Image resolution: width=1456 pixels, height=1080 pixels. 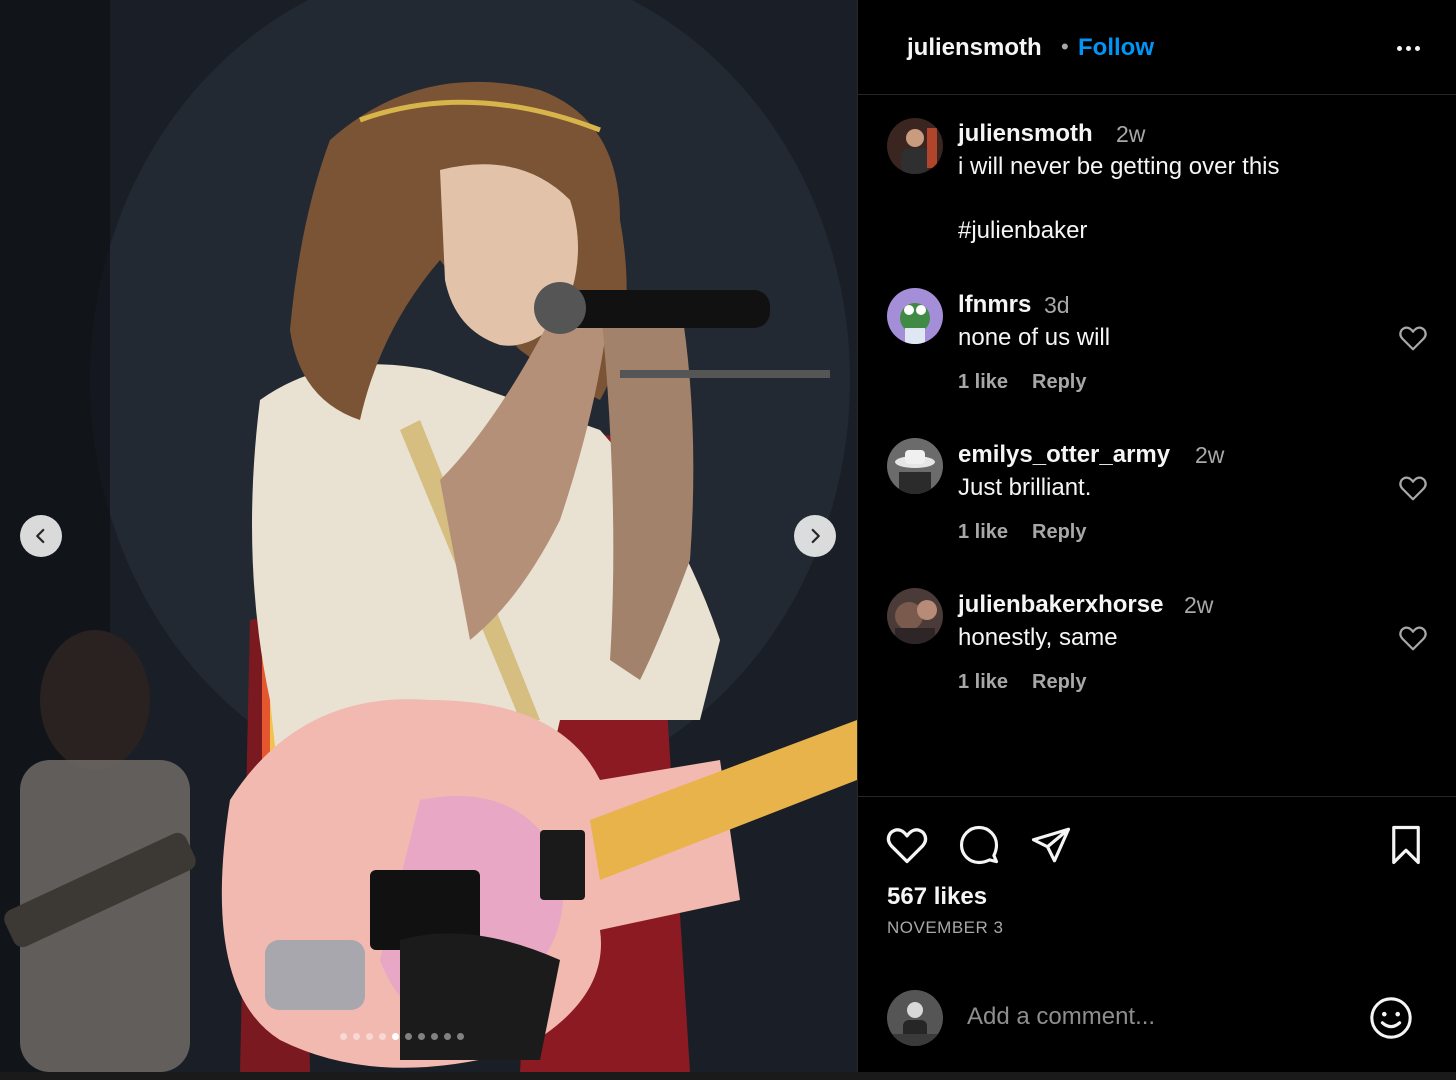 I want to click on chevron-right-icon, so click(x=815, y=536).